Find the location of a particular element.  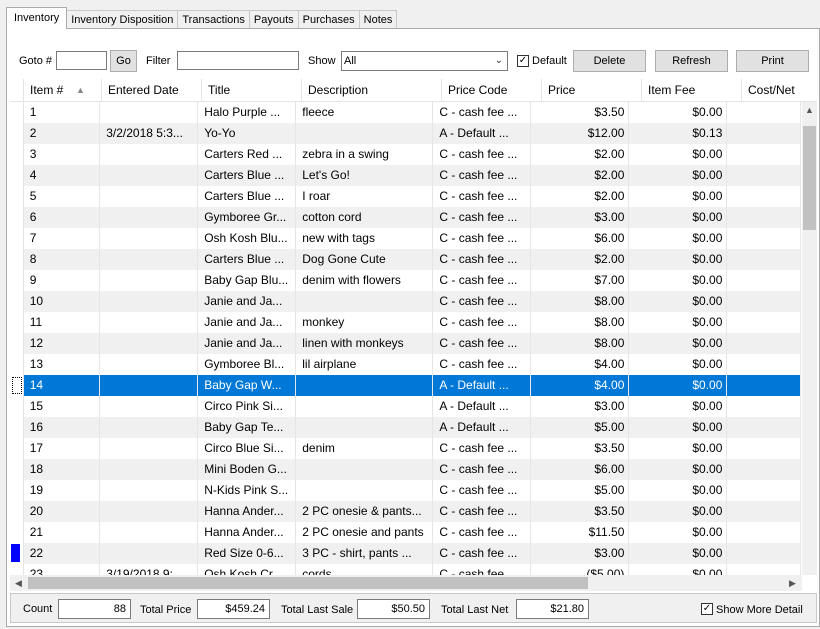

cell-item-number: 15 is located at coordinates (62, 406).